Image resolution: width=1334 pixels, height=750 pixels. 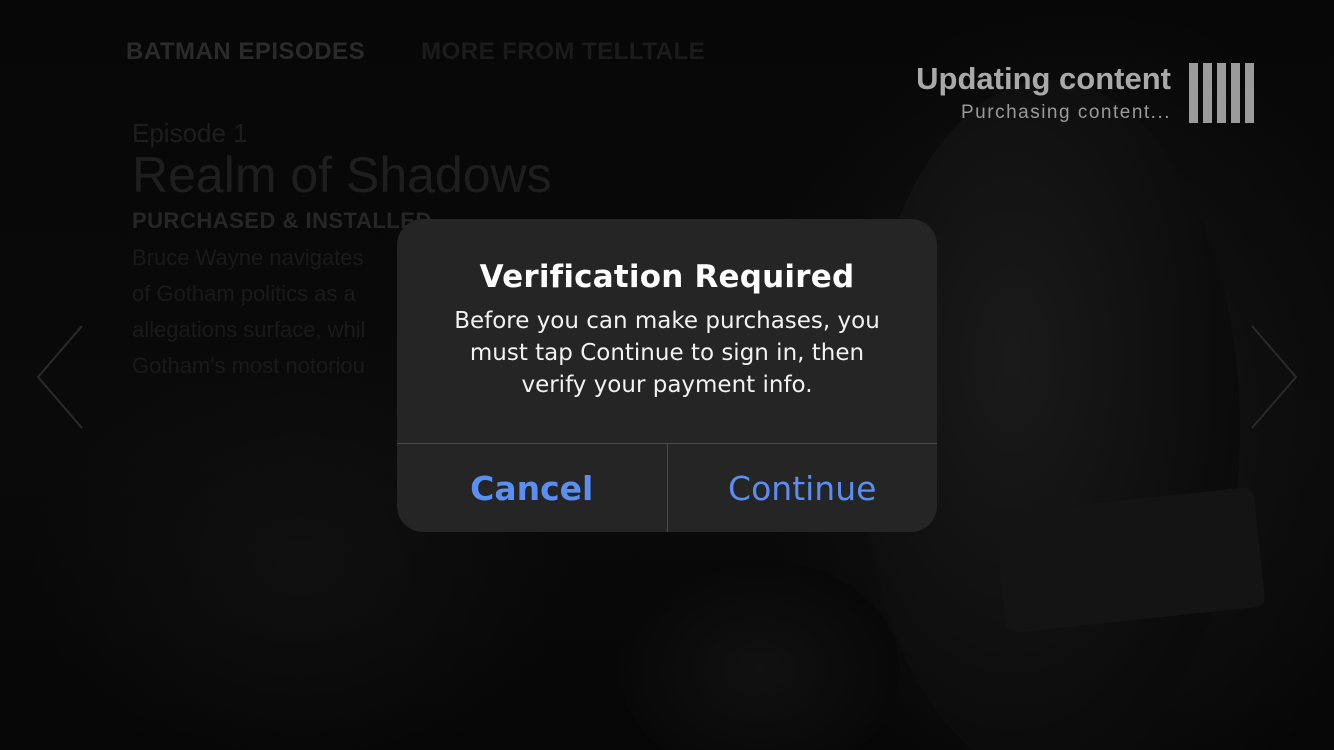 I want to click on tab-batman-episodes: BATMAN EPISODES, so click(x=245, y=52).